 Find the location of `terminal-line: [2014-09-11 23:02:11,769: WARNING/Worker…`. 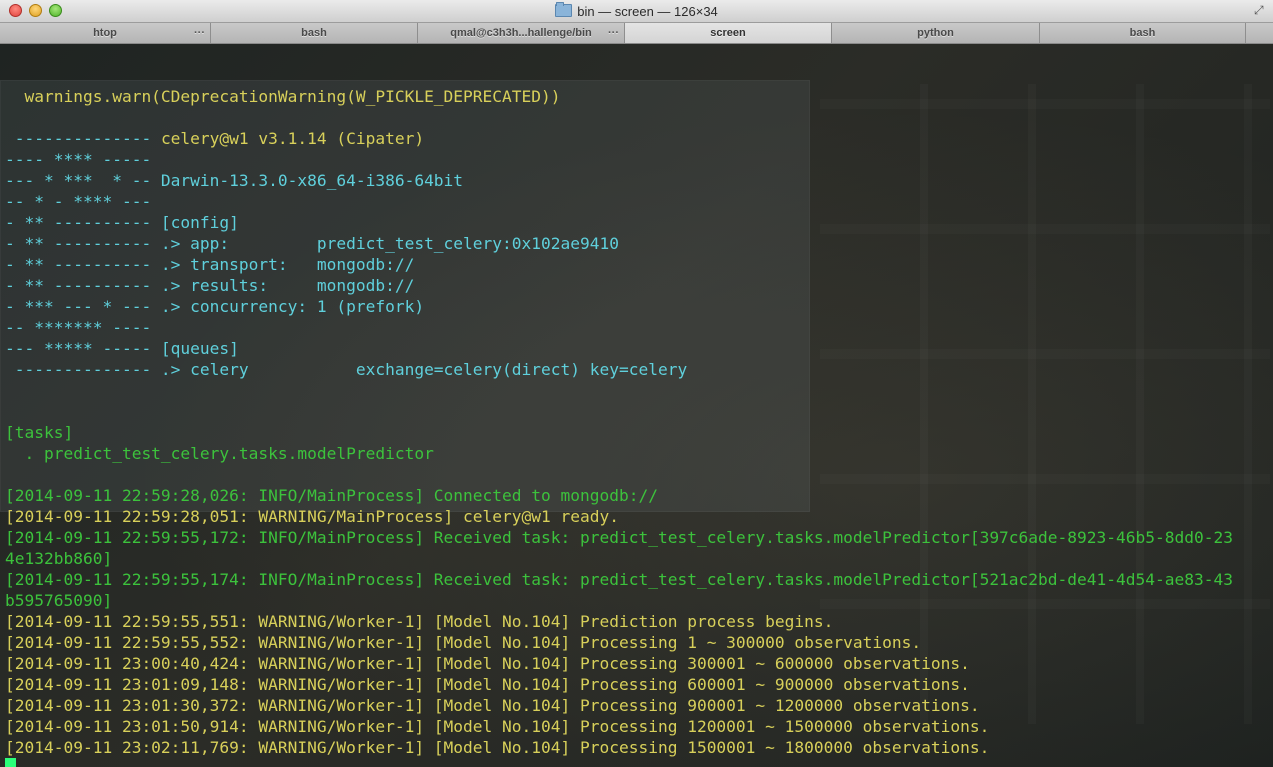

terminal-line: [2014-09-11 23:02:11,769: WARNING/Worker… is located at coordinates (619, 747).